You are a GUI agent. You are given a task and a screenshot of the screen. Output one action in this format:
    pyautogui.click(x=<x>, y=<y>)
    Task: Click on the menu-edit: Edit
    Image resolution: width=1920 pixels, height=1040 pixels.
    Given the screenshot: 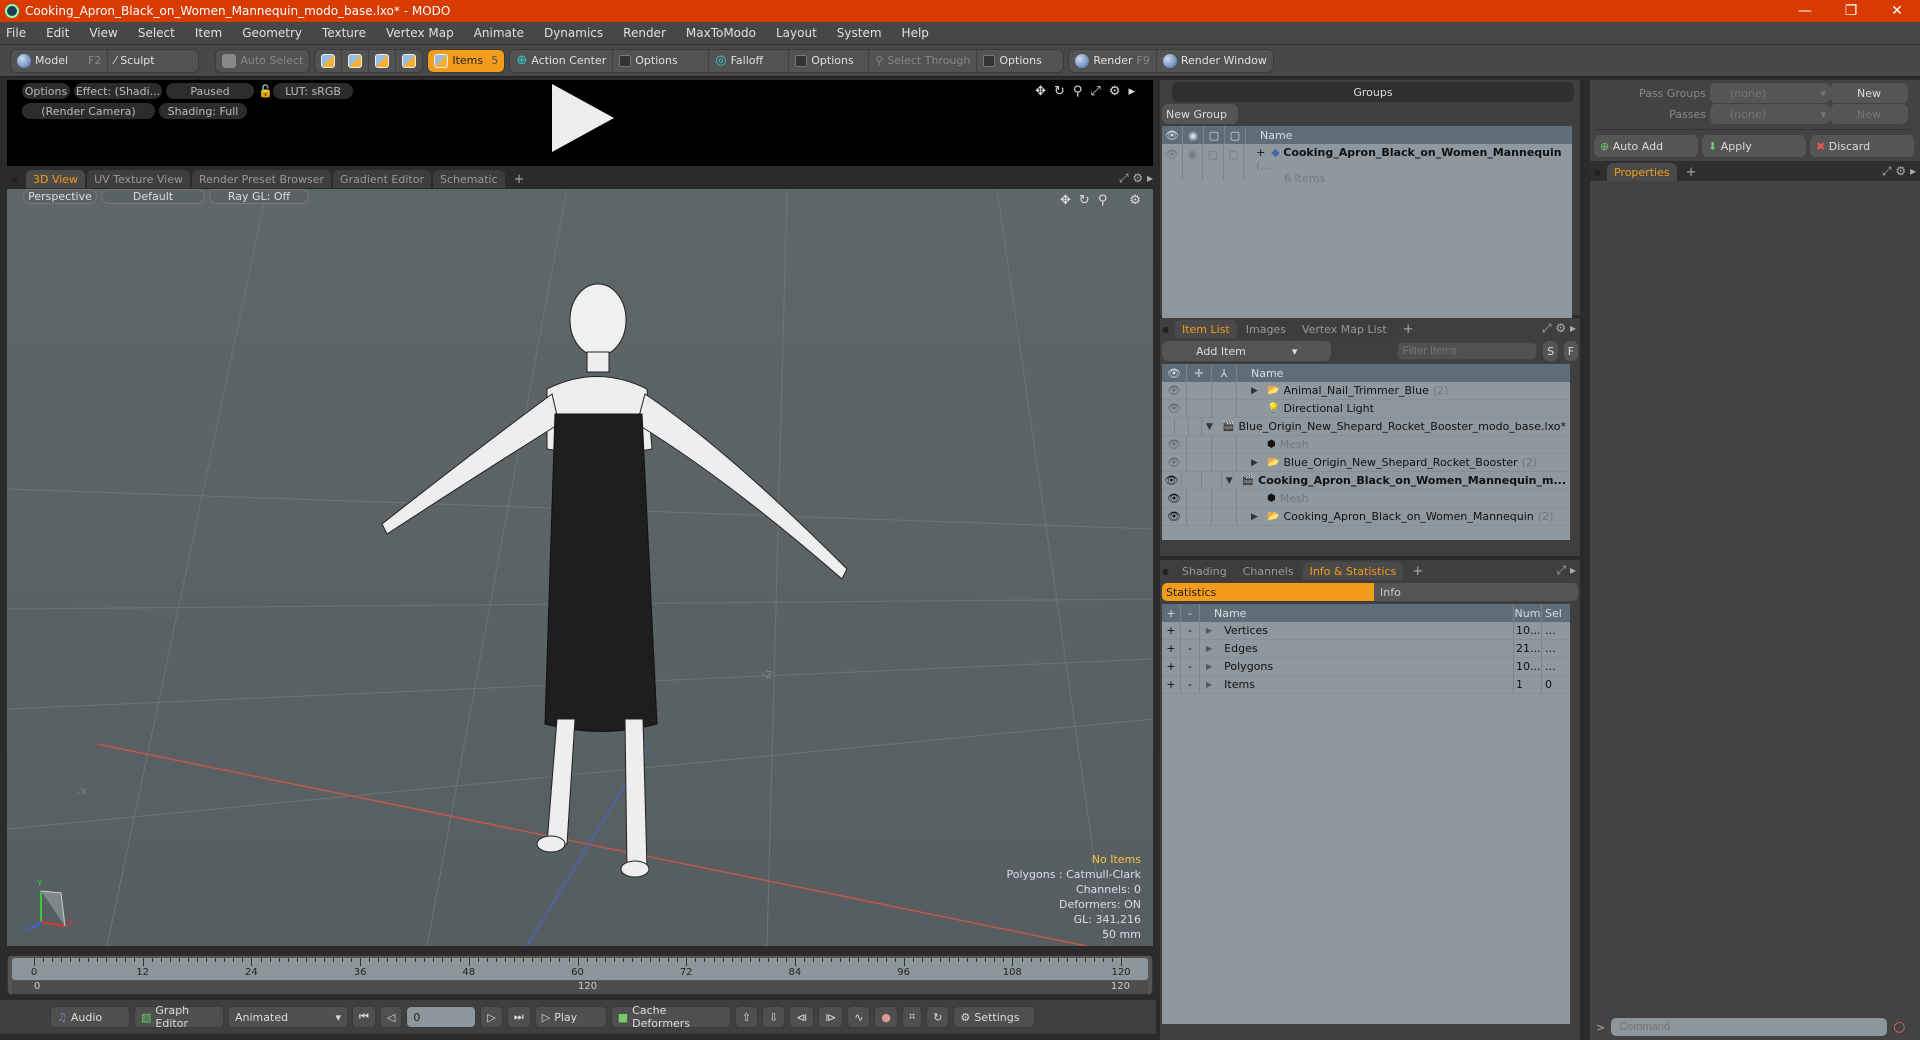 What is the action you would take?
    pyautogui.click(x=57, y=33)
    